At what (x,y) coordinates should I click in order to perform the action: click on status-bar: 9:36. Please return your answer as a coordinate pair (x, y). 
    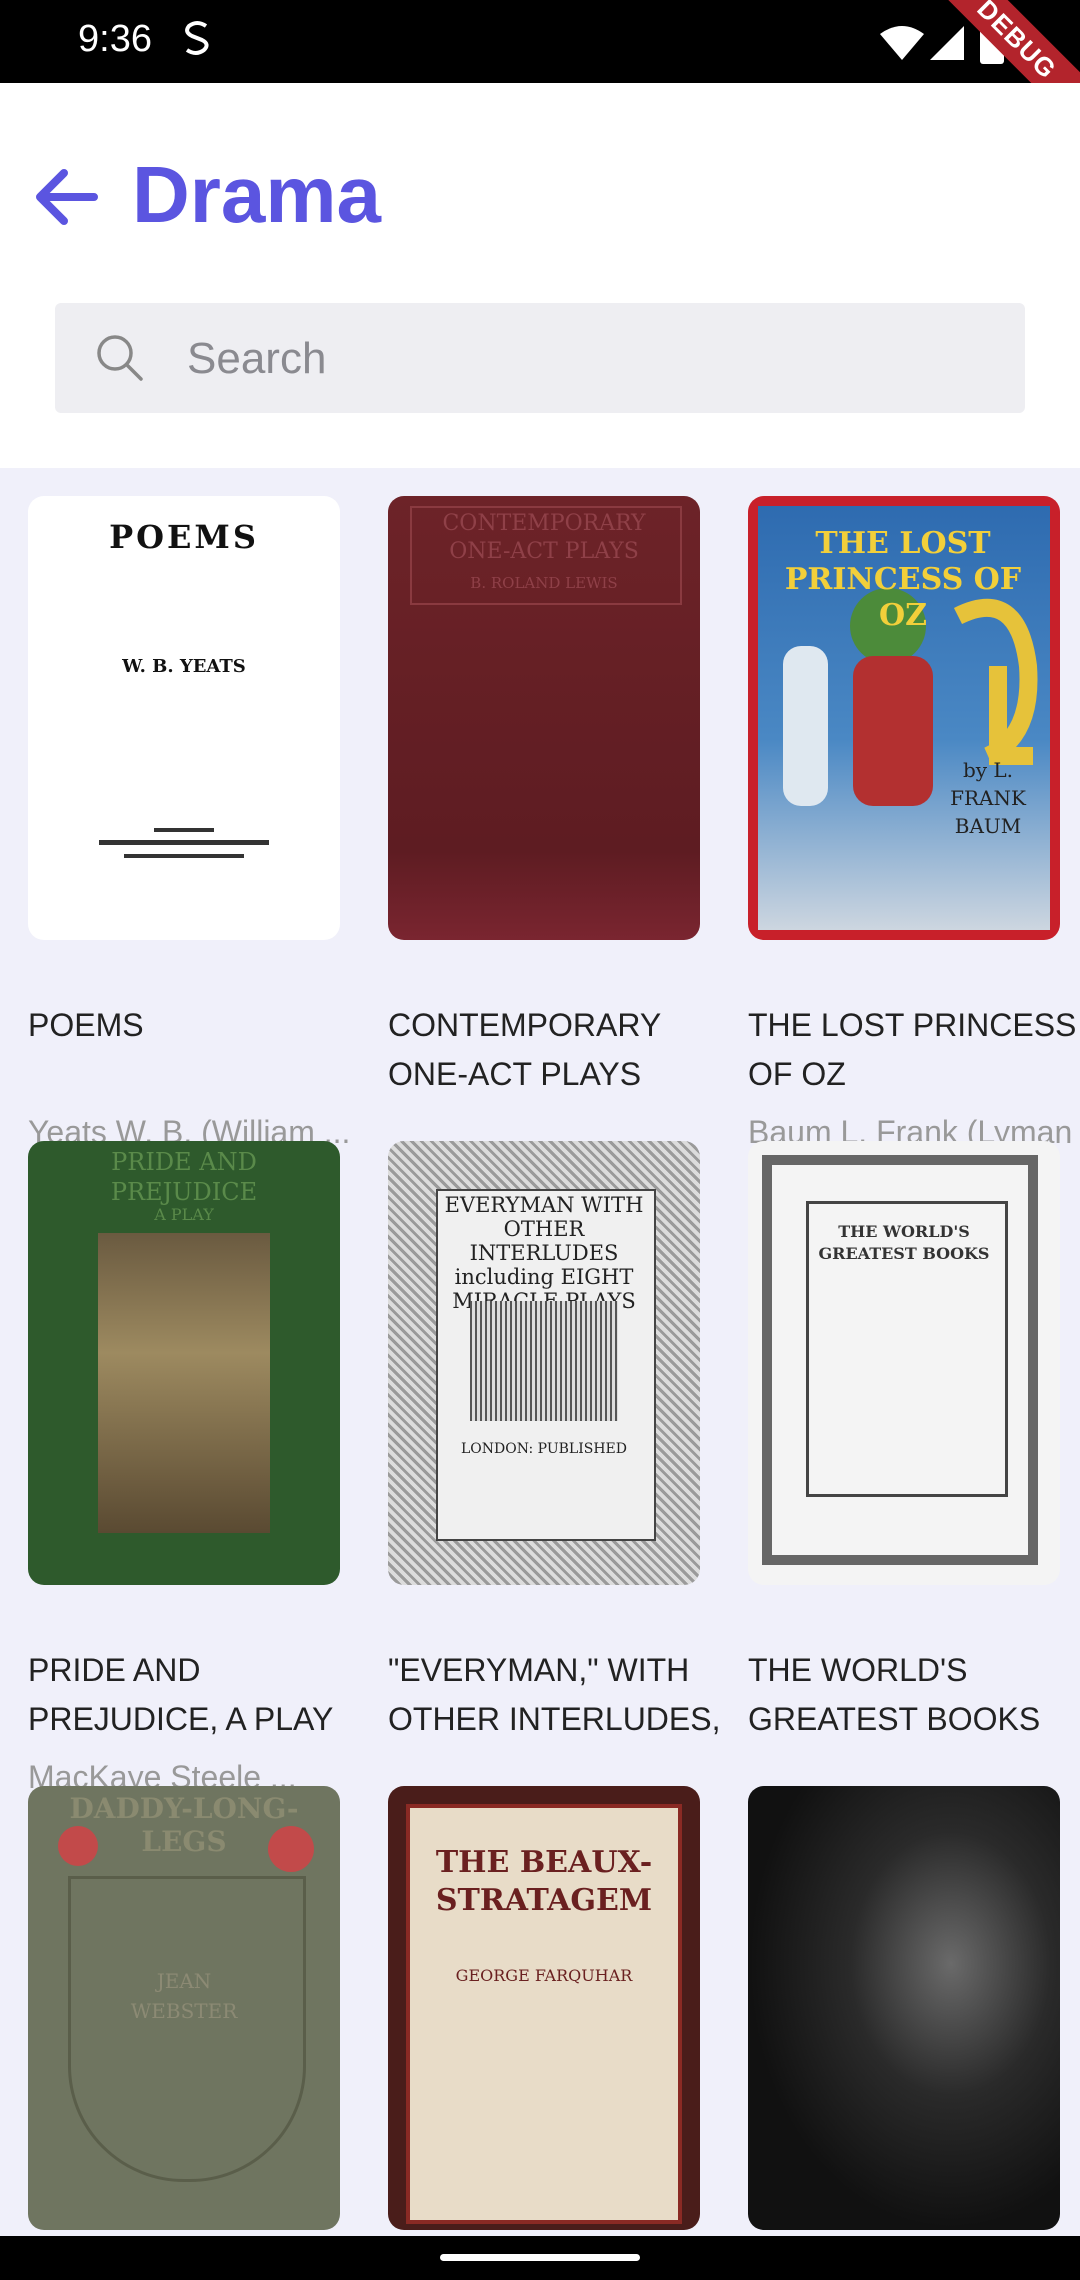
    Looking at the image, I should click on (540, 41).